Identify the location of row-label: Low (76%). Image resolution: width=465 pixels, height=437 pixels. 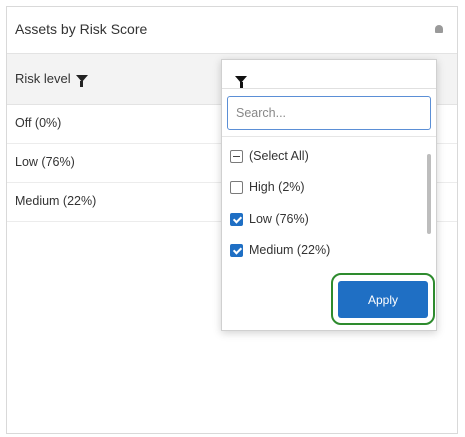
(45, 162).